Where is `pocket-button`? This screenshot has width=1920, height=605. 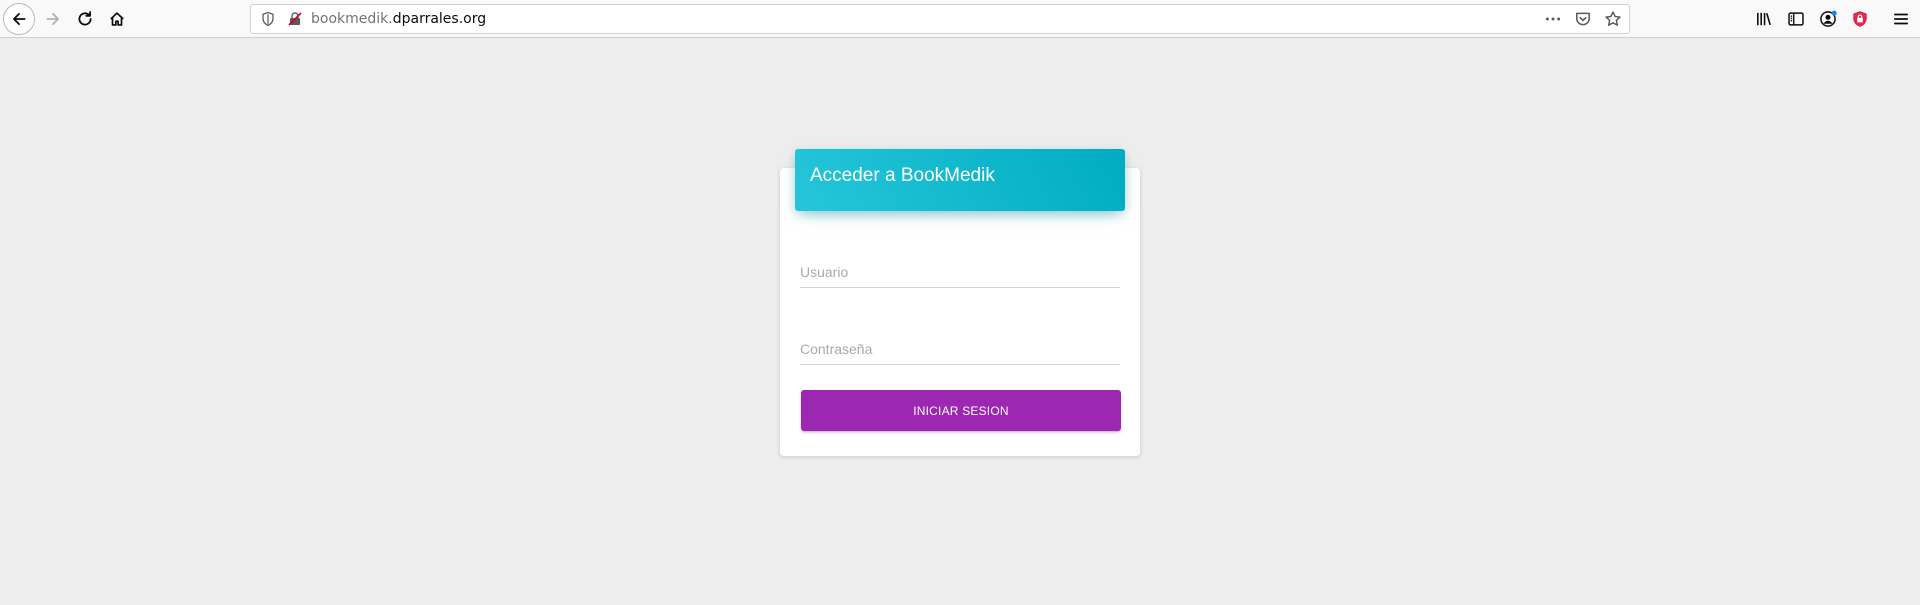 pocket-button is located at coordinates (1583, 19).